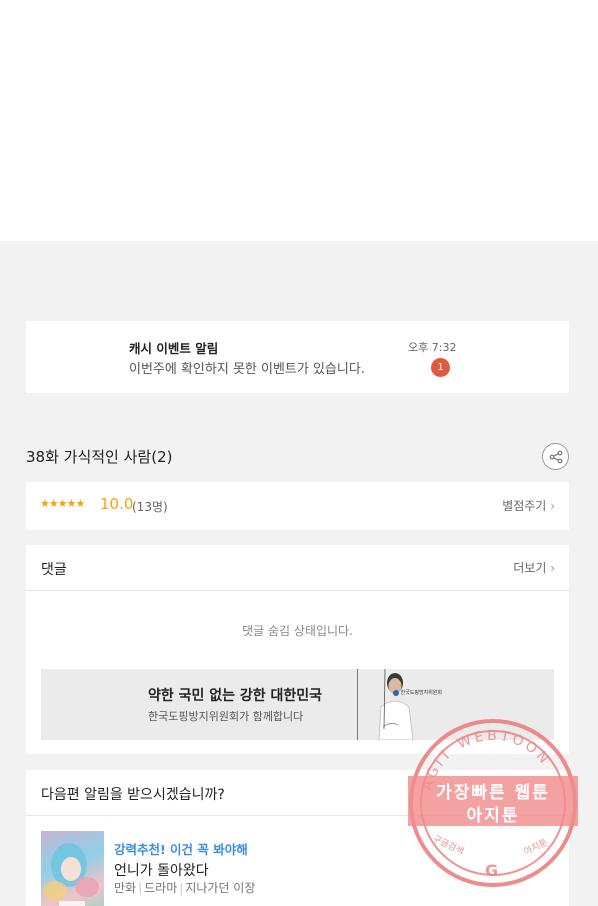 The height and width of the screenshot is (906, 598). Describe the element at coordinates (133, 795) in the screenshot. I see `next-episode-question: 다음편 알림을 받으시겠습니까?` at that location.